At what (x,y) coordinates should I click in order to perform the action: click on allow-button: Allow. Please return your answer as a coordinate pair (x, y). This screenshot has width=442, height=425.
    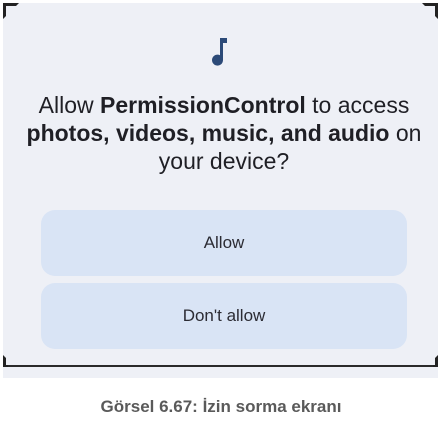
    Looking at the image, I should click on (224, 243).